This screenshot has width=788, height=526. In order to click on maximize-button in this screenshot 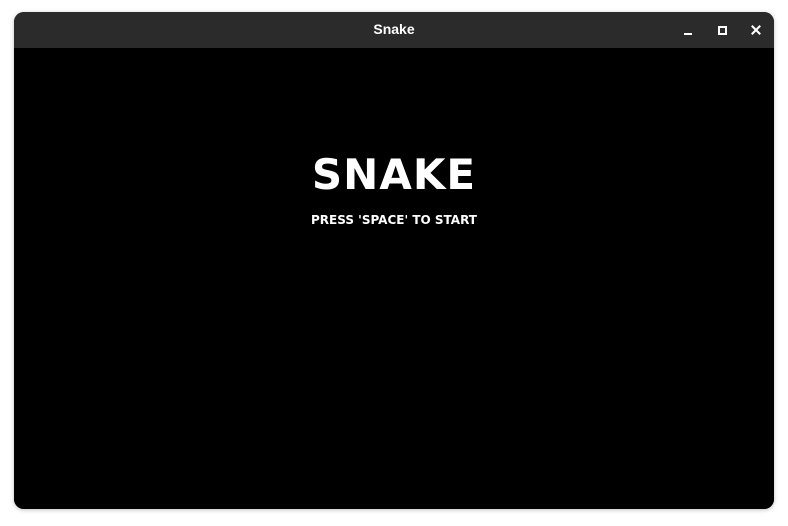, I will do `click(722, 30)`.